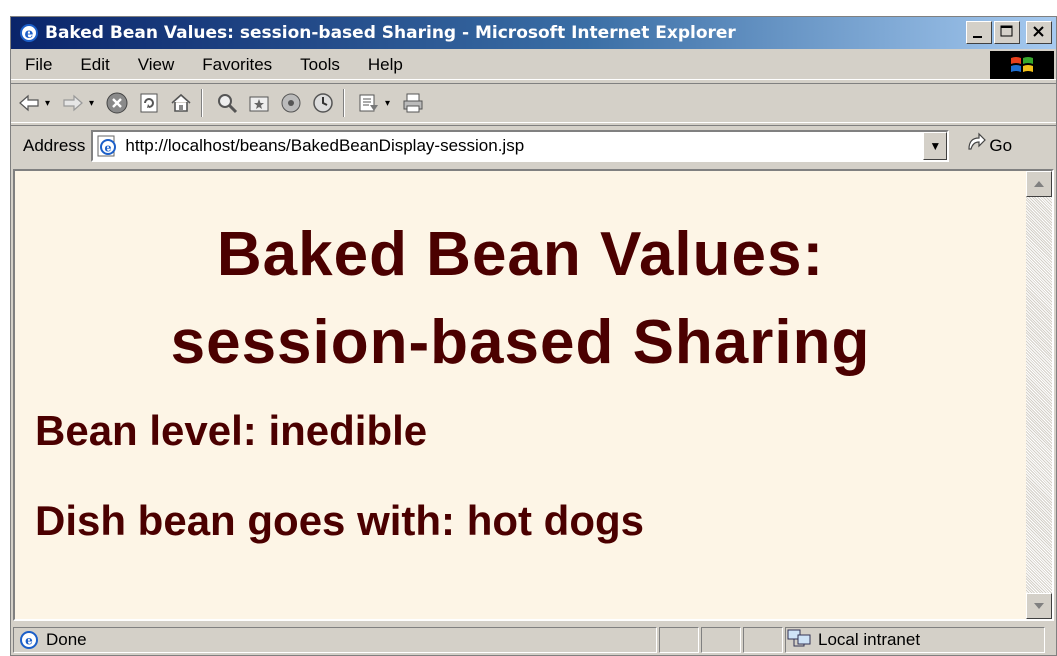 Image resolution: width=1057 pixels, height=656 pixels. What do you see at coordinates (291, 103) in the screenshot?
I see `media-icon` at bounding box center [291, 103].